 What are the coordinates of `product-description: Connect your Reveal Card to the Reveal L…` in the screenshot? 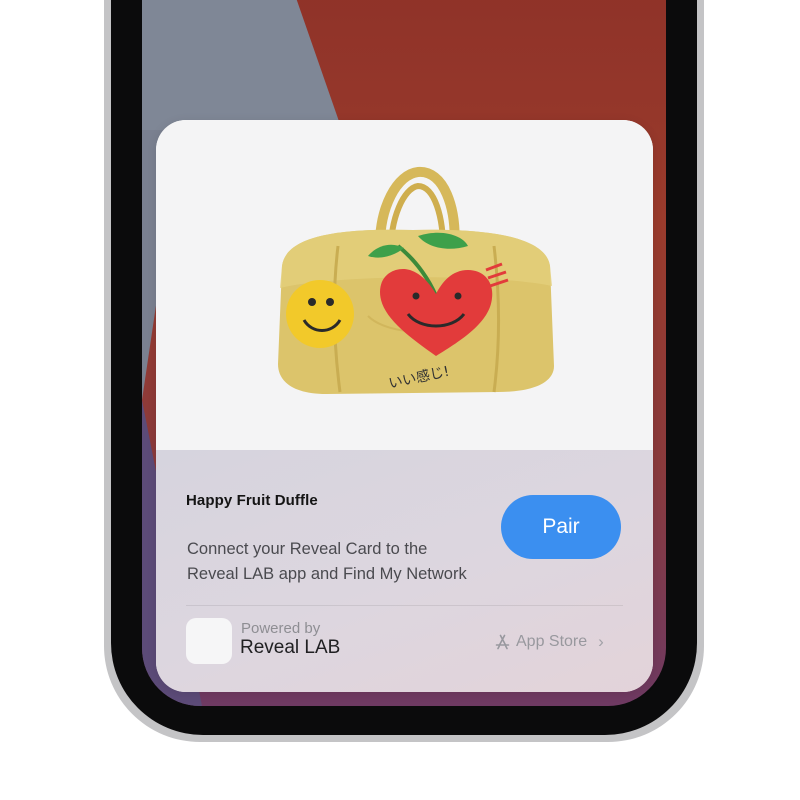 It's located at (337, 562).